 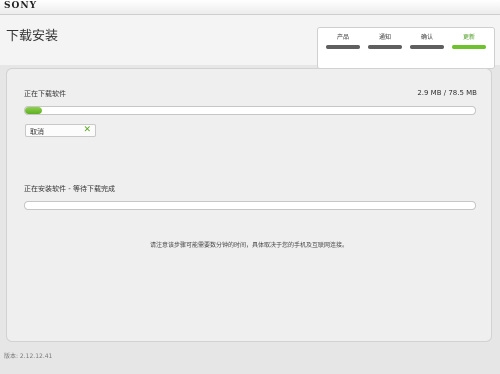 What do you see at coordinates (28, 356) in the screenshot?
I see `version-text: 版本: 2.12.12.41` at bounding box center [28, 356].